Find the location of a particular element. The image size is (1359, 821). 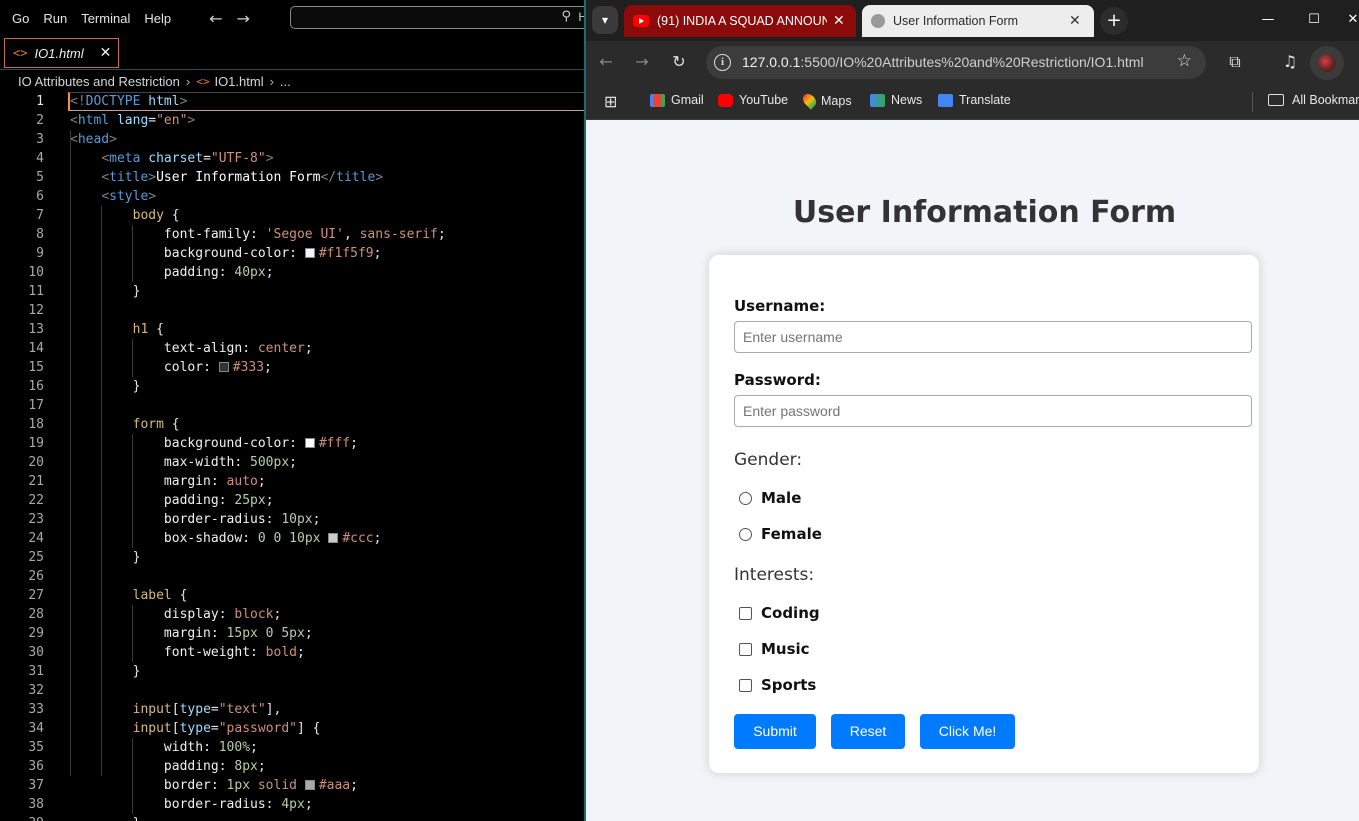

code-line: 27 label { is located at coordinates (292, 595).